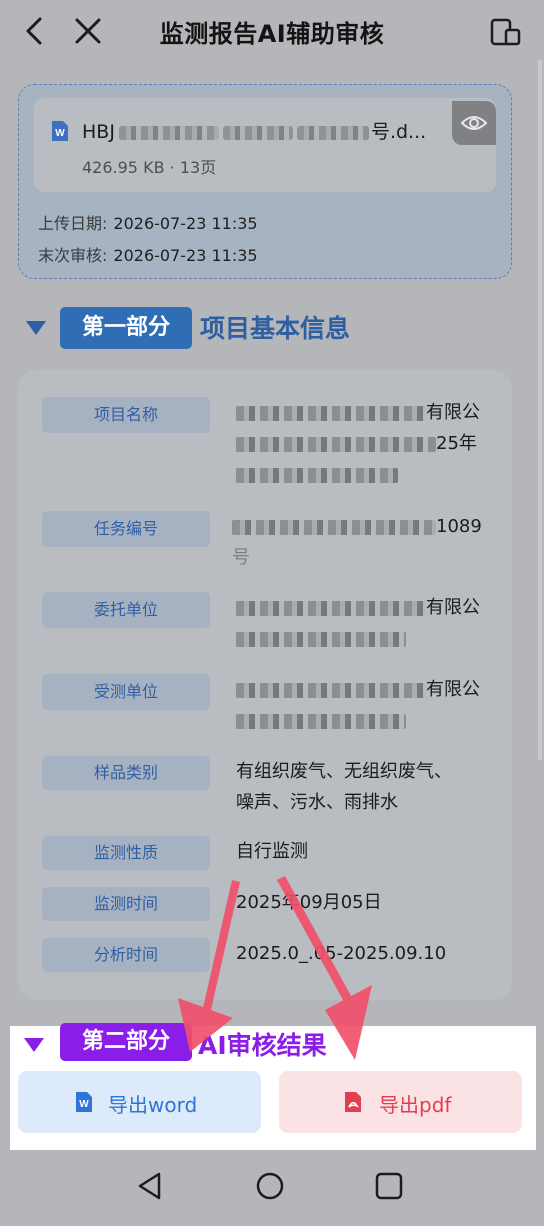 This screenshot has height=1226, width=544. What do you see at coordinates (324, 968) in the screenshot?
I see `arrow-to-pdf` at bounding box center [324, 968].